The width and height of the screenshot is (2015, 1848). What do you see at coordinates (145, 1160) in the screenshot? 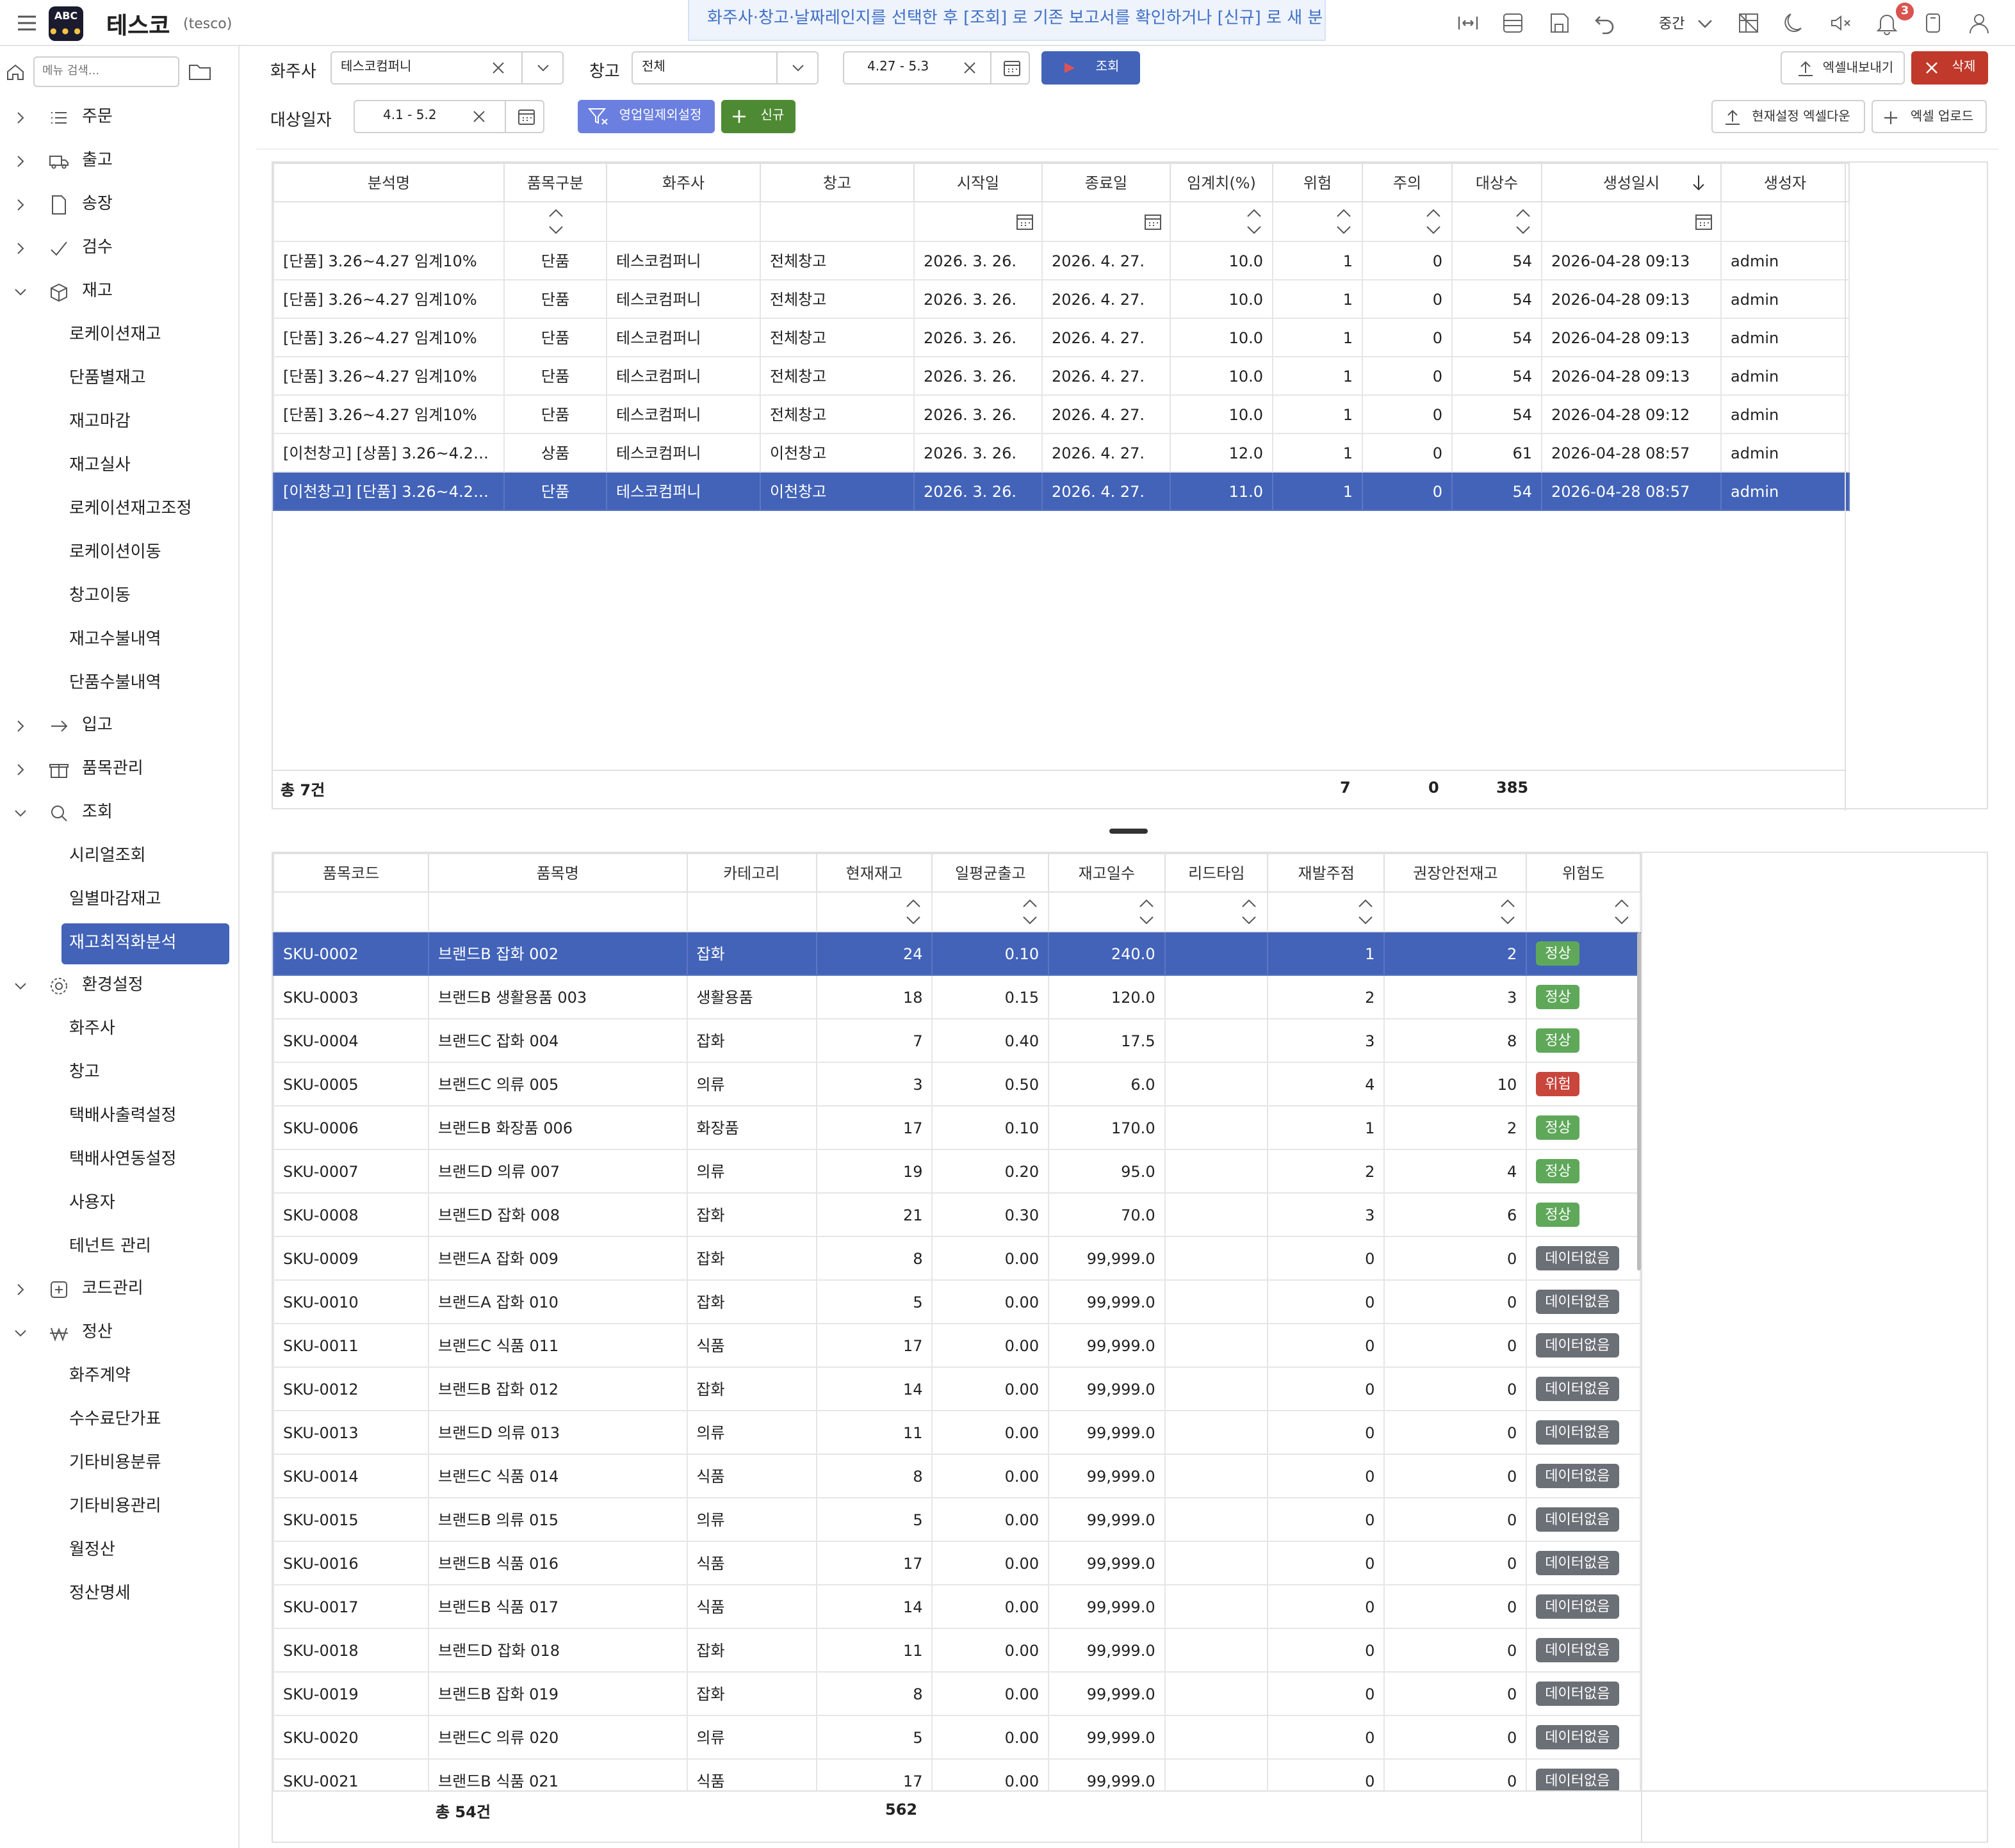
I see `sidebar-sub-courier-link: 택배사연동설정` at bounding box center [145, 1160].